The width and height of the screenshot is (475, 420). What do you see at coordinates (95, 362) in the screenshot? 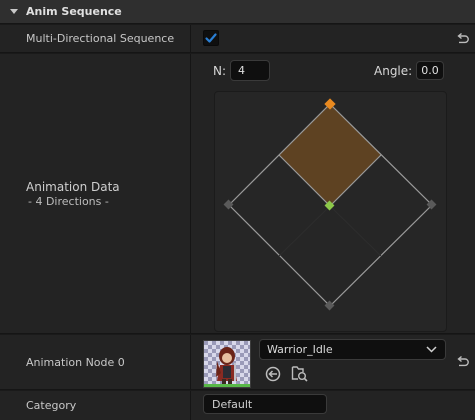
I see `animation-node-label: Animation Node 0` at bounding box center [95, 362].